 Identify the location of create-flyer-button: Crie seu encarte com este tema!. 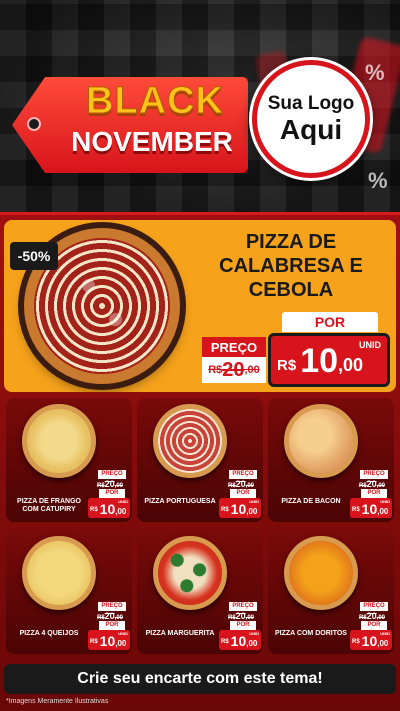
(200, 679).